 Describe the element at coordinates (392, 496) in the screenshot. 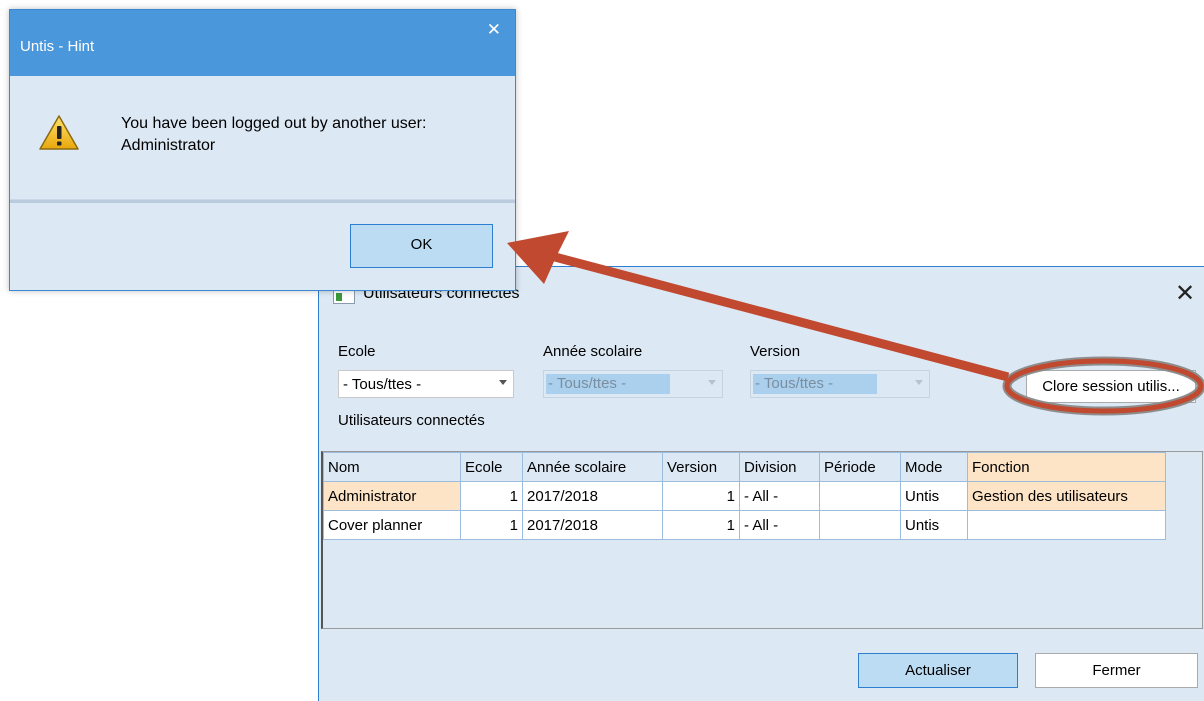

I see `cell-nom: Administrator` at that location.